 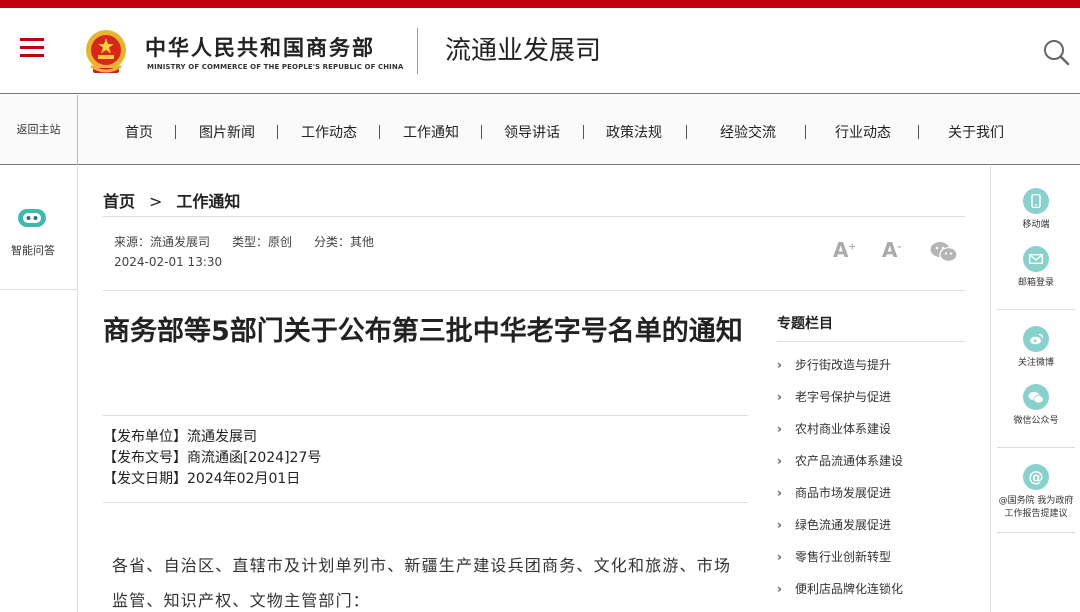 What do you see at coordinates (417, 51) in the screenshot?
I see `header-divider` at bounding box center [417, 51].